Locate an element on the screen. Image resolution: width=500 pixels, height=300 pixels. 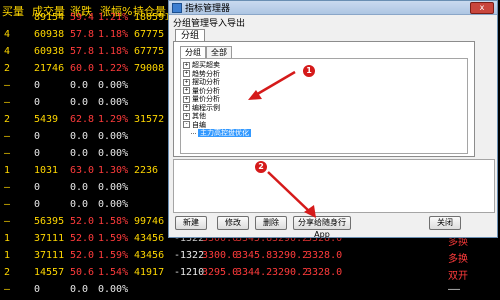
arrow-1-line is located at coordinates (274, 84).